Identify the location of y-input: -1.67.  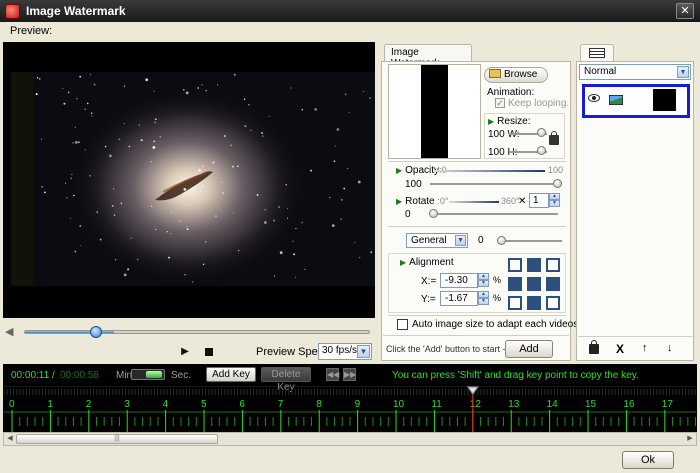
(459, 298).